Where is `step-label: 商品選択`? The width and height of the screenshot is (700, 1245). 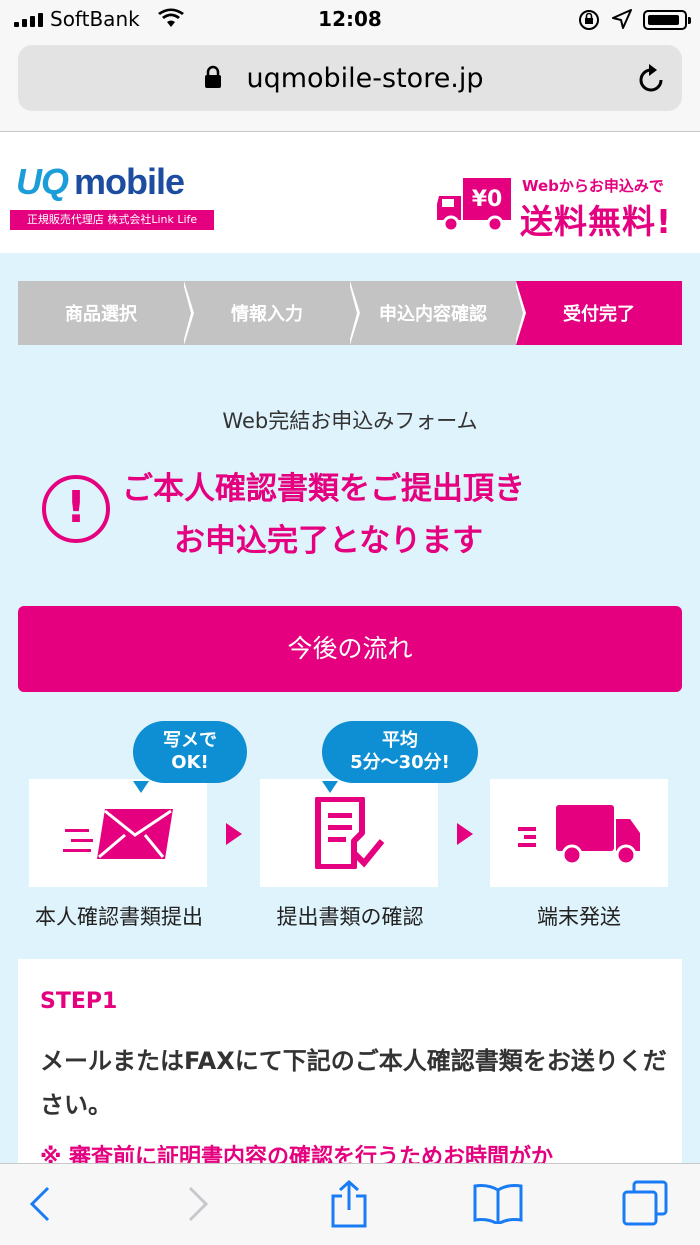
step-label: 商品選択 is located at coordinates (101, 314).